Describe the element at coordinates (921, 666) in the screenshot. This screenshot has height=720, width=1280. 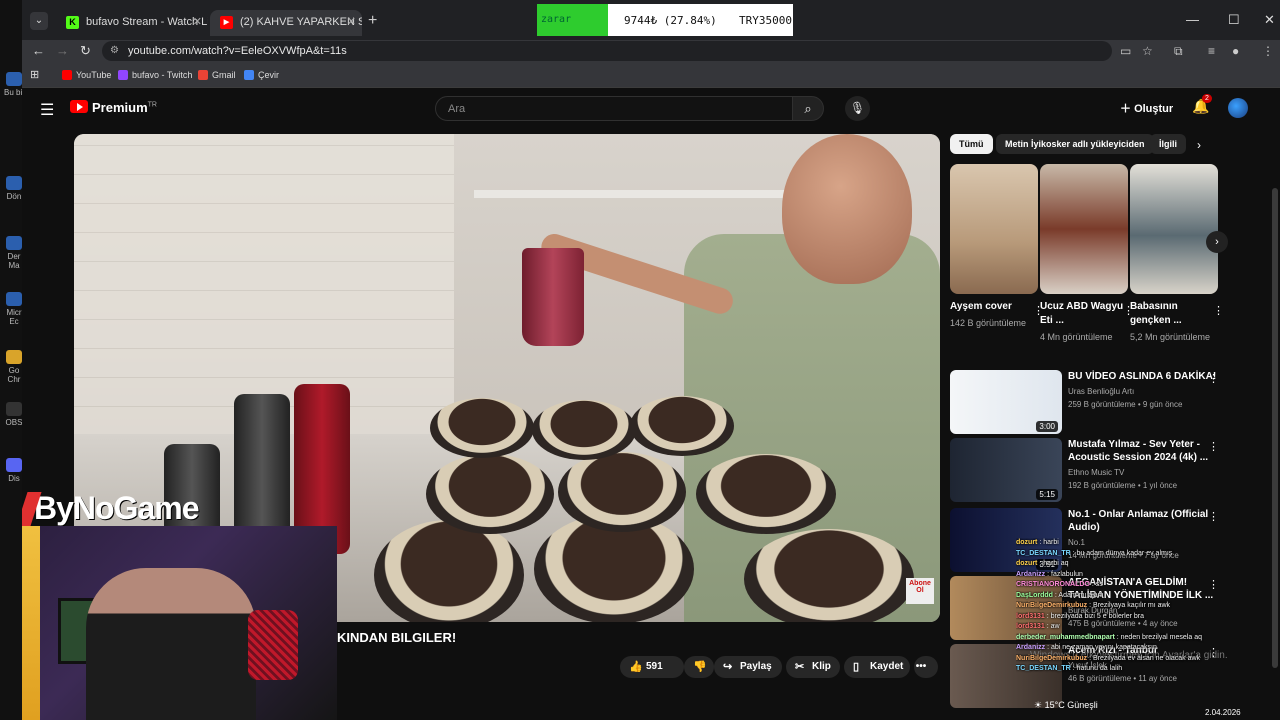
I see `more-icon: •••` at that location.